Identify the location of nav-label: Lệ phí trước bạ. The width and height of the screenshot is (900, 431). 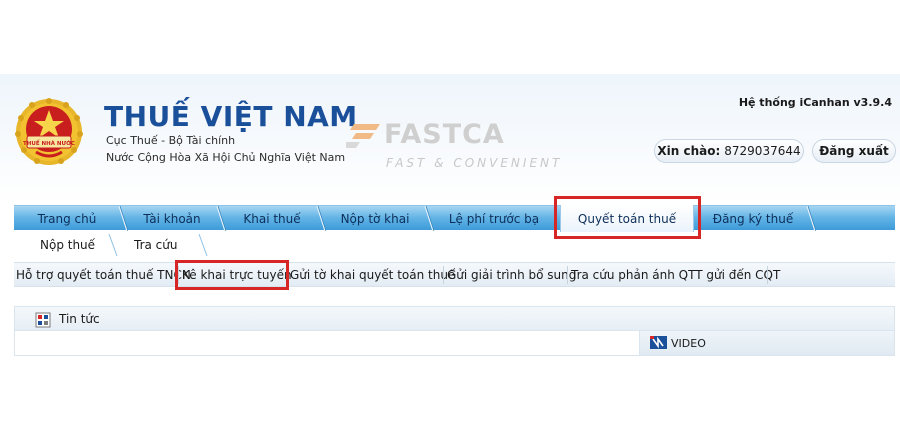
(494, 218).